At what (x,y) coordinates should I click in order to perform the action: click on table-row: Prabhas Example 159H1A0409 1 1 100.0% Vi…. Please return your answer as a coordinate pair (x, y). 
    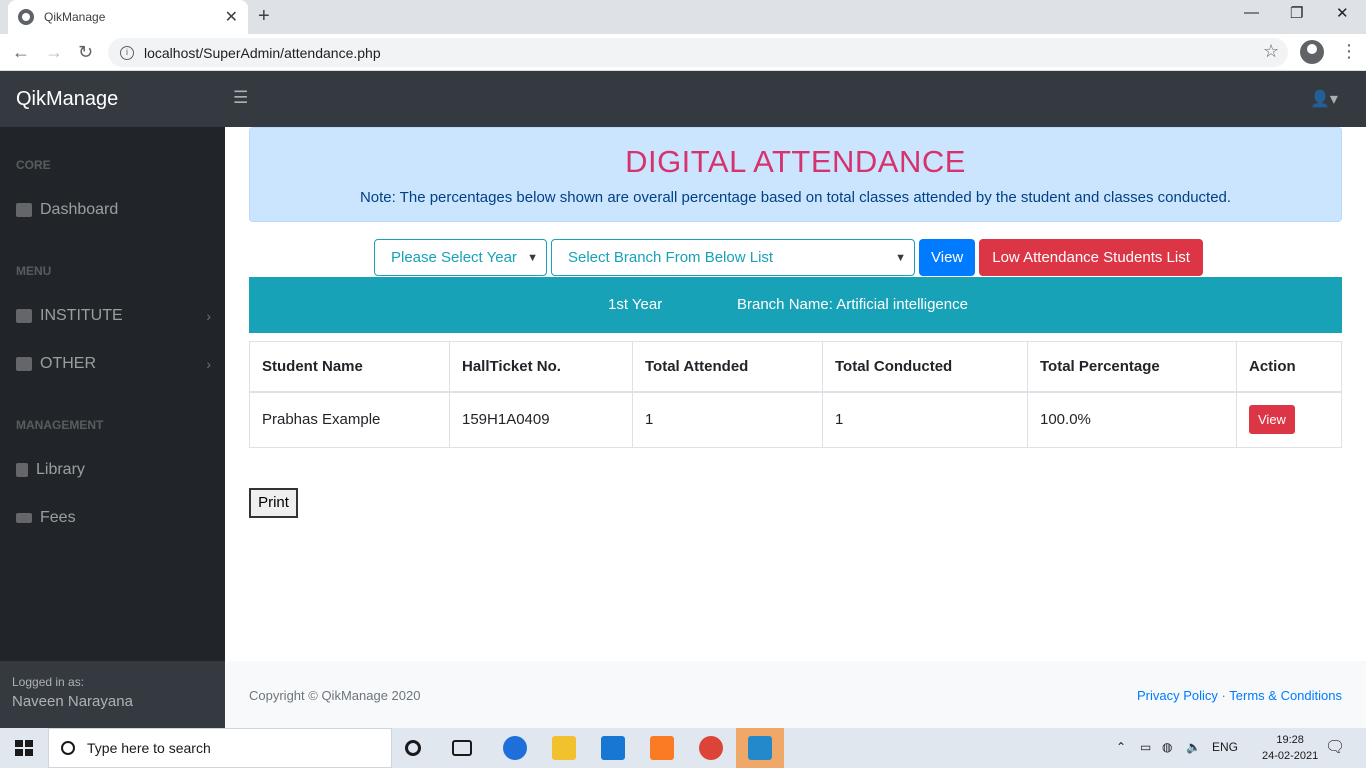
    Looking at the image, I should click on (795, 419).